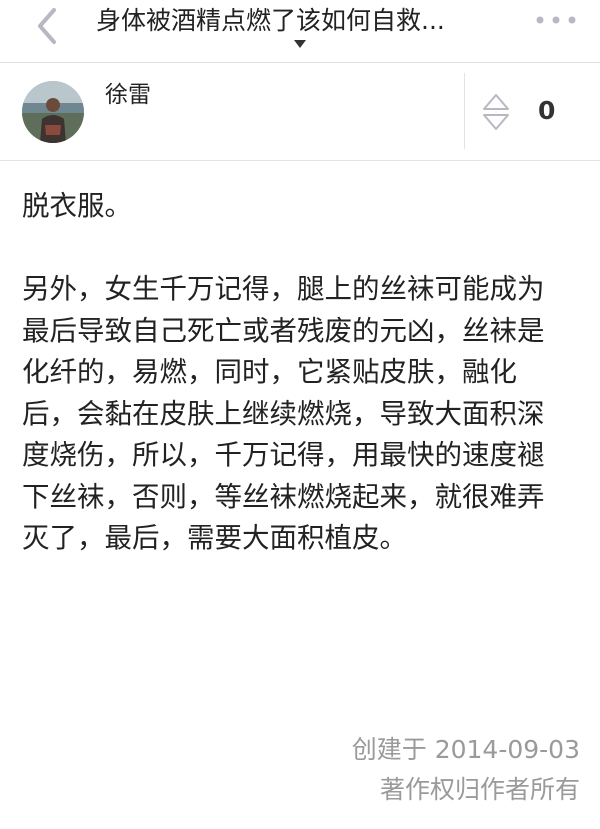  What do you see at coordinates (300, 111) in the screenshot?
I see `author-bar: 徐雷 0` at bounding box center [300, 111].